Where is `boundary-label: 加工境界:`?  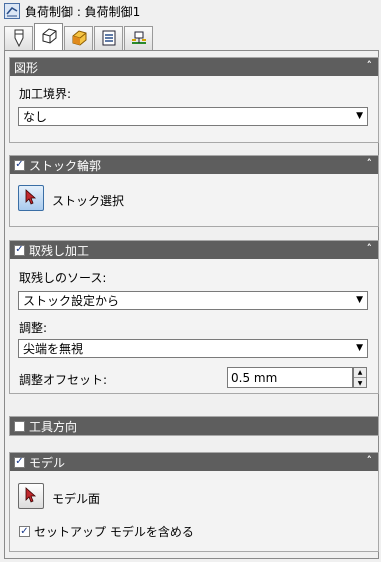 boundary-label: 加工境界: is located at coordinates (45, 94).